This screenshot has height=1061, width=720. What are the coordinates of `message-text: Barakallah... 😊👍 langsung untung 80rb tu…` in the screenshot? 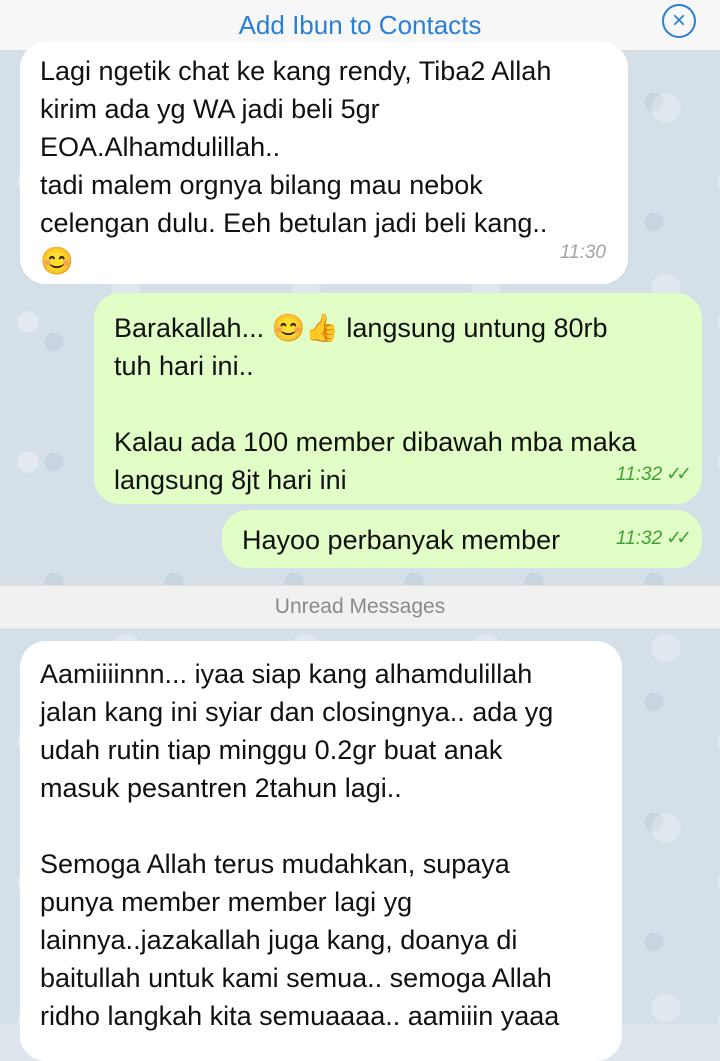 It's located at (375, 404).